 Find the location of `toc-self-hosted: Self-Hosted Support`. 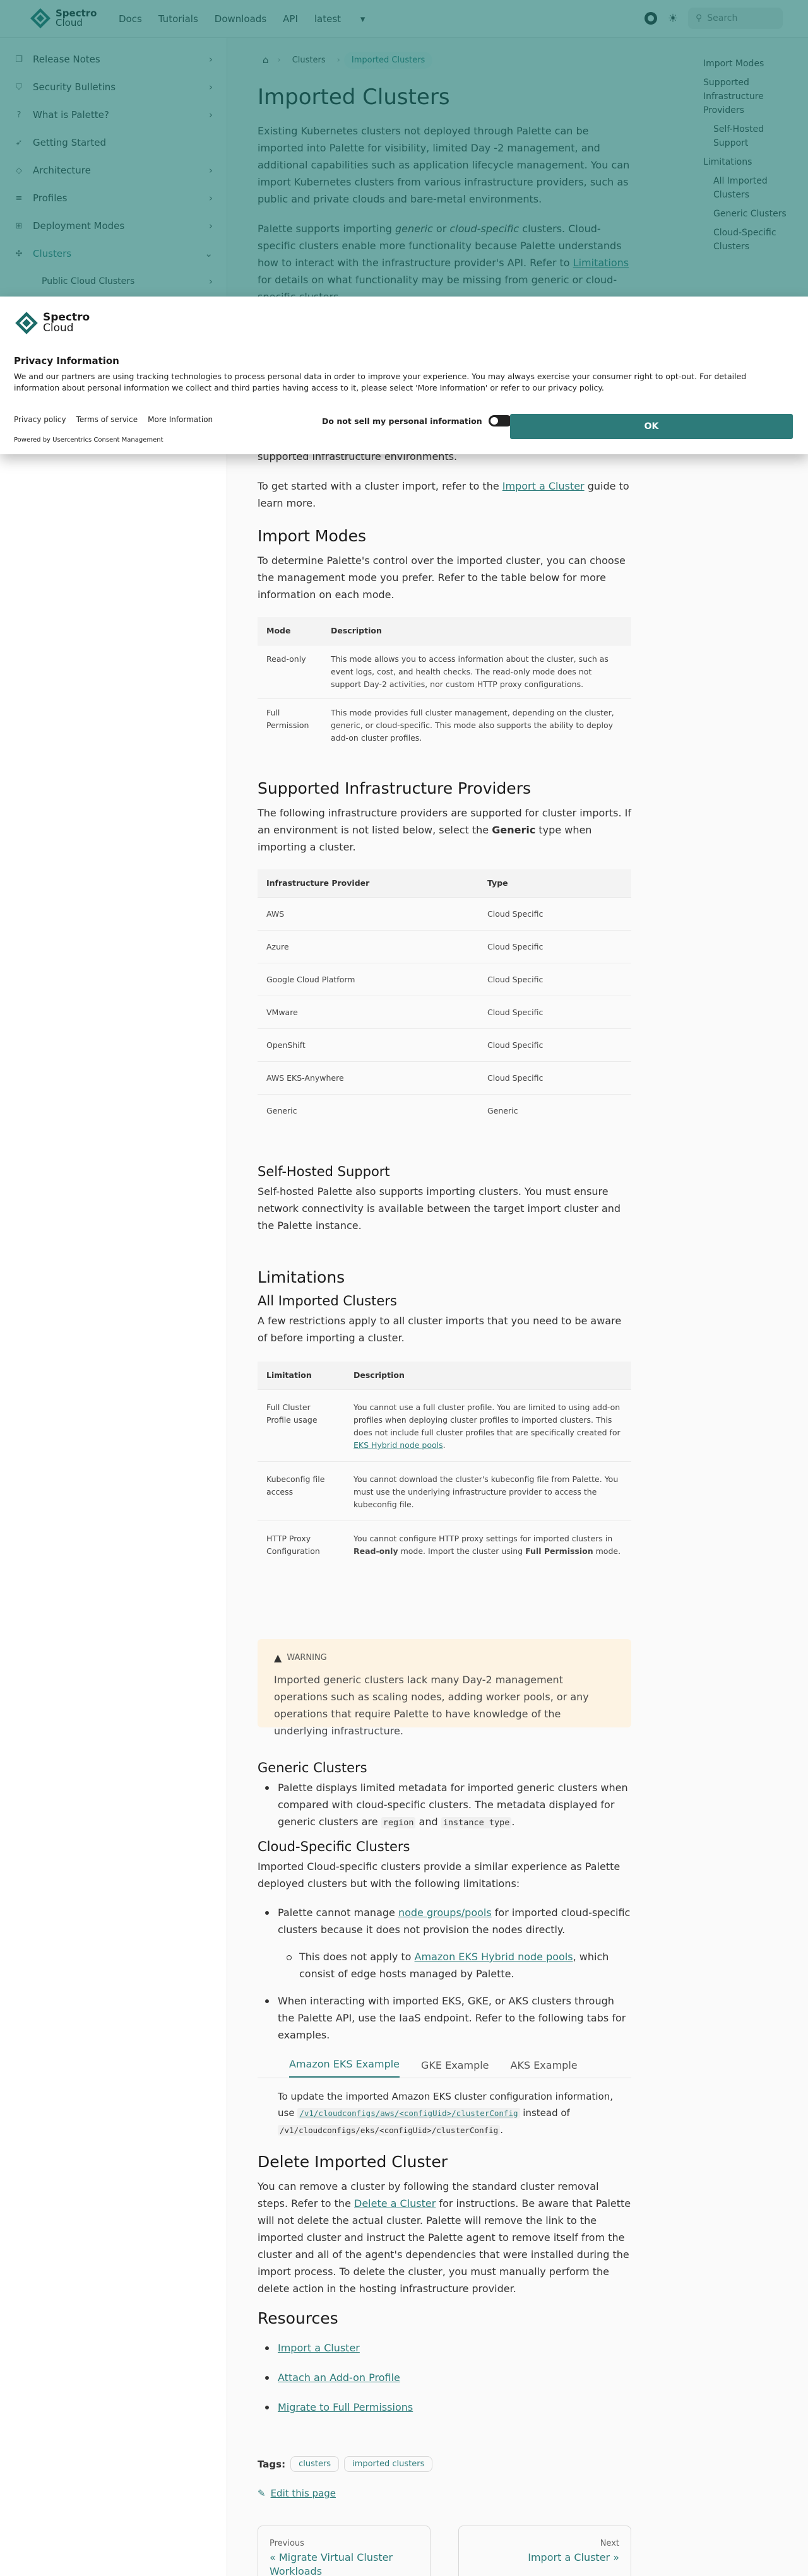

toc-self-hosted: Self-Hosted Support is located at coordinates (747, 136).